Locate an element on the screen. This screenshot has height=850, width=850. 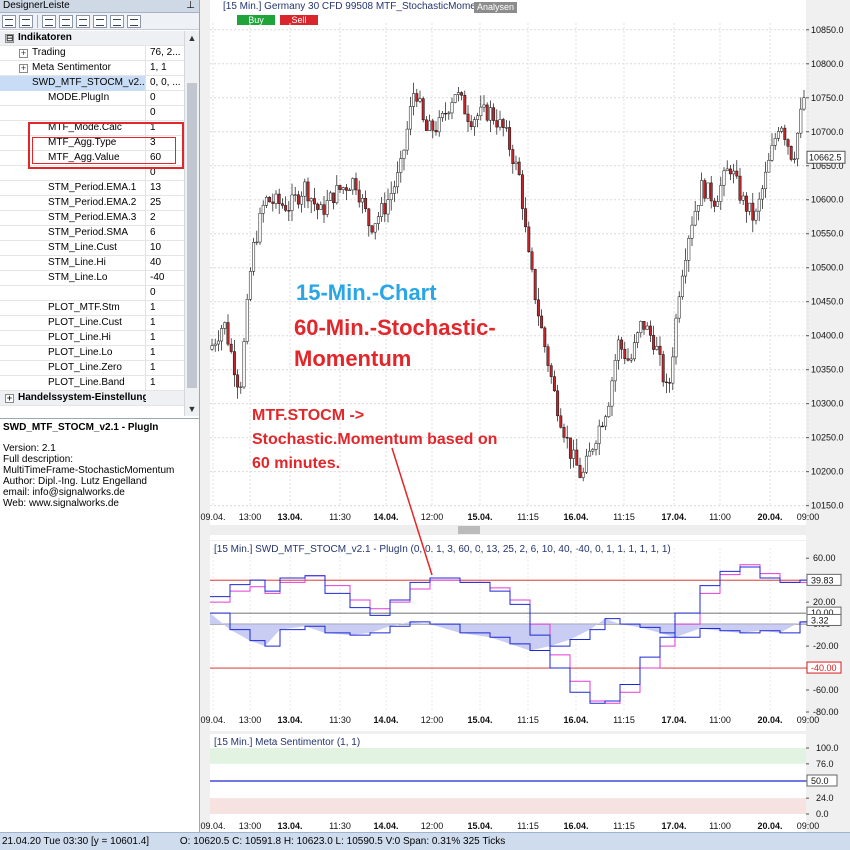
scroll-down-icon: ▼ is located at coordinates (192, 409).